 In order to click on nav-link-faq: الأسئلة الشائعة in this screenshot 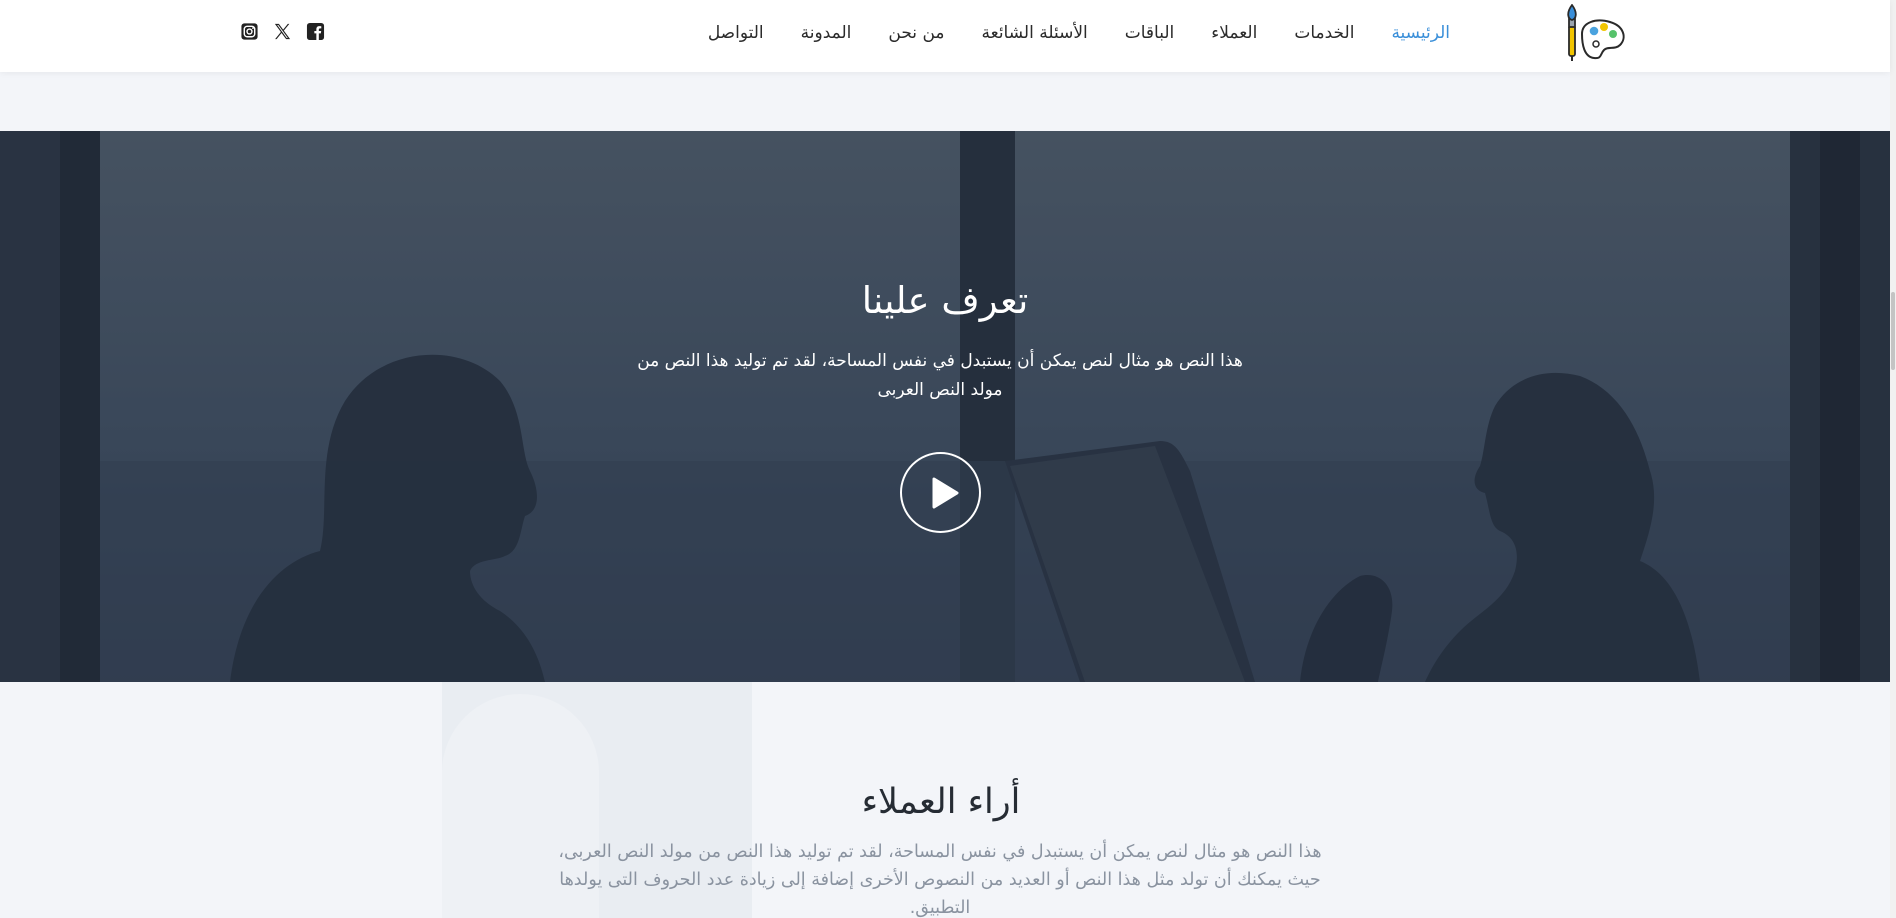, I will do `click(1035, 33)`.